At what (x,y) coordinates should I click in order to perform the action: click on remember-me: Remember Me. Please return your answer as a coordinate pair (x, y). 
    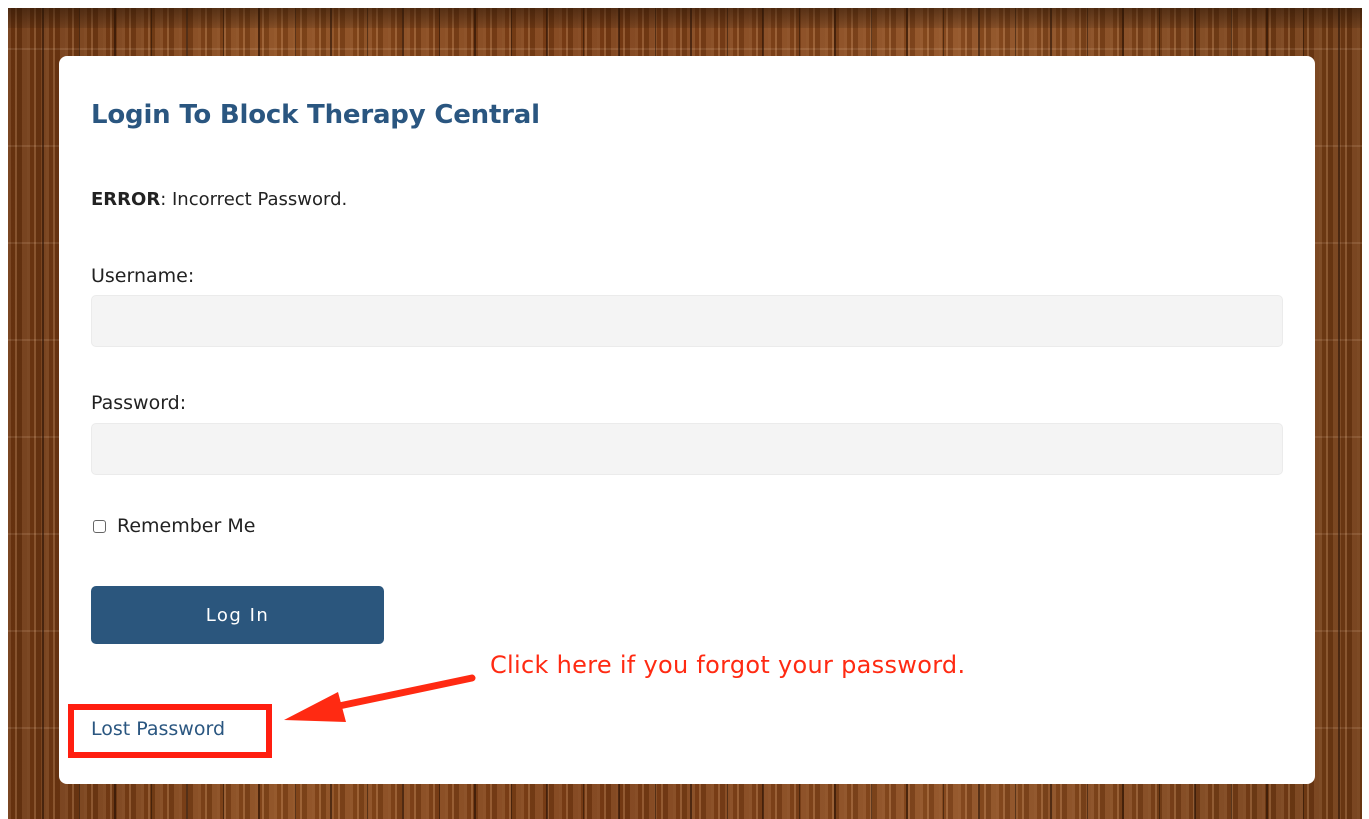
    Looking at the image, I should click on (174, 526).